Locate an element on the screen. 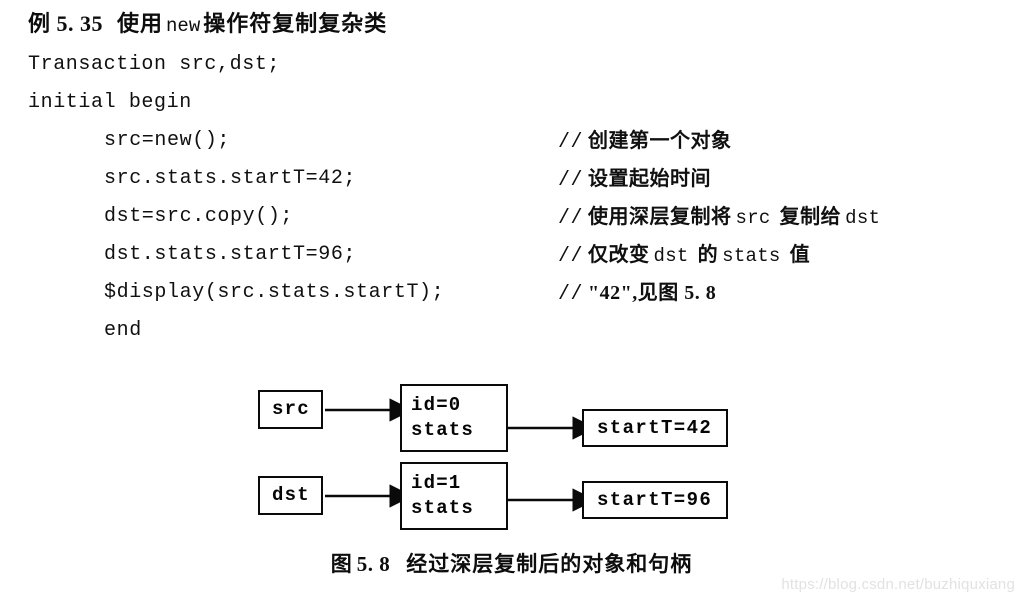  caption-number: 5. 8 is located at coordinates (373, 564).